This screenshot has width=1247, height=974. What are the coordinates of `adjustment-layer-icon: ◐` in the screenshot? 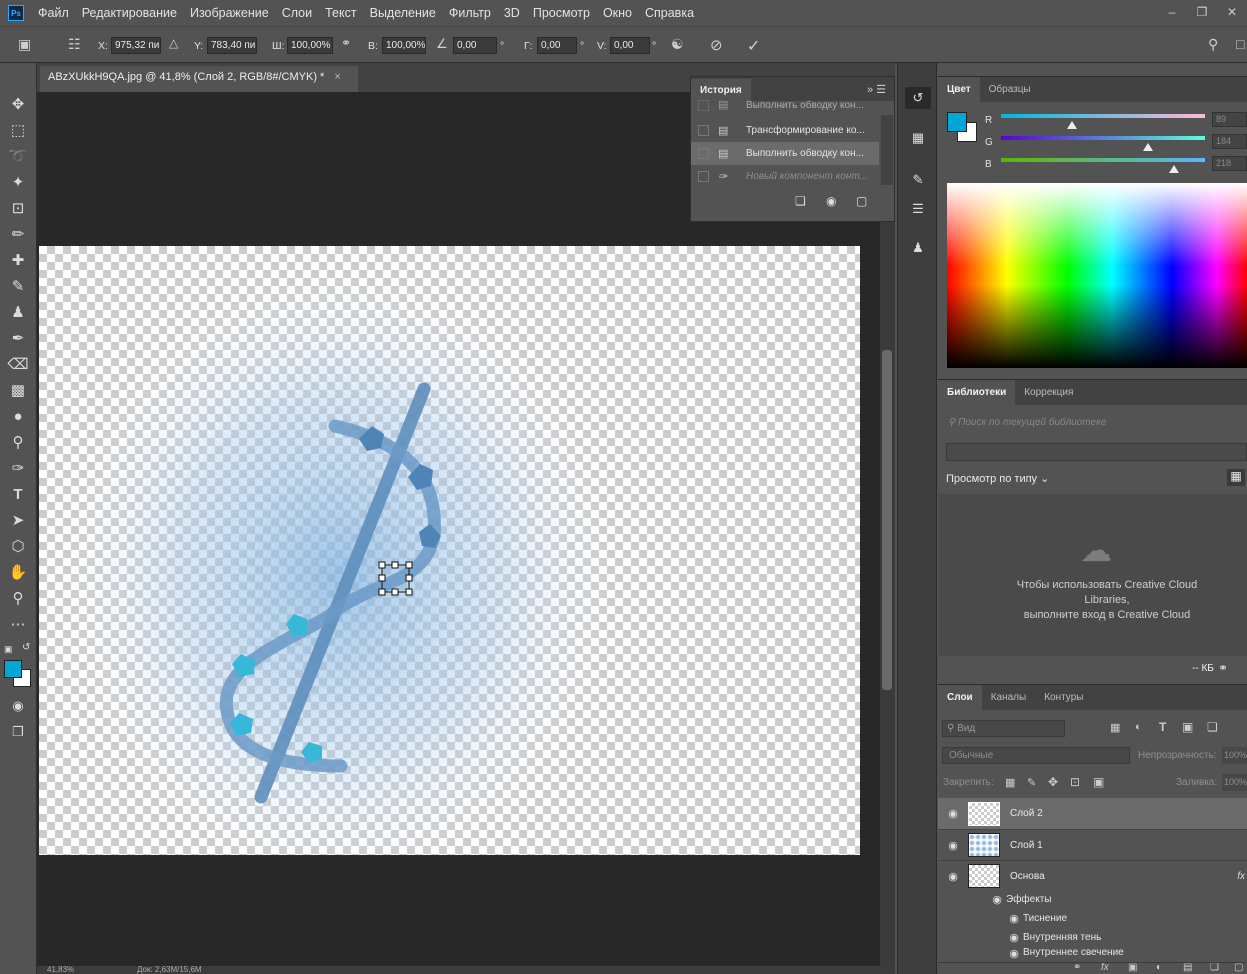 It's located at (1159, 968).